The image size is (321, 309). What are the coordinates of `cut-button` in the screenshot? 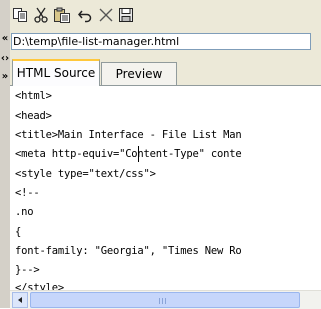 It's located at (41, 15).